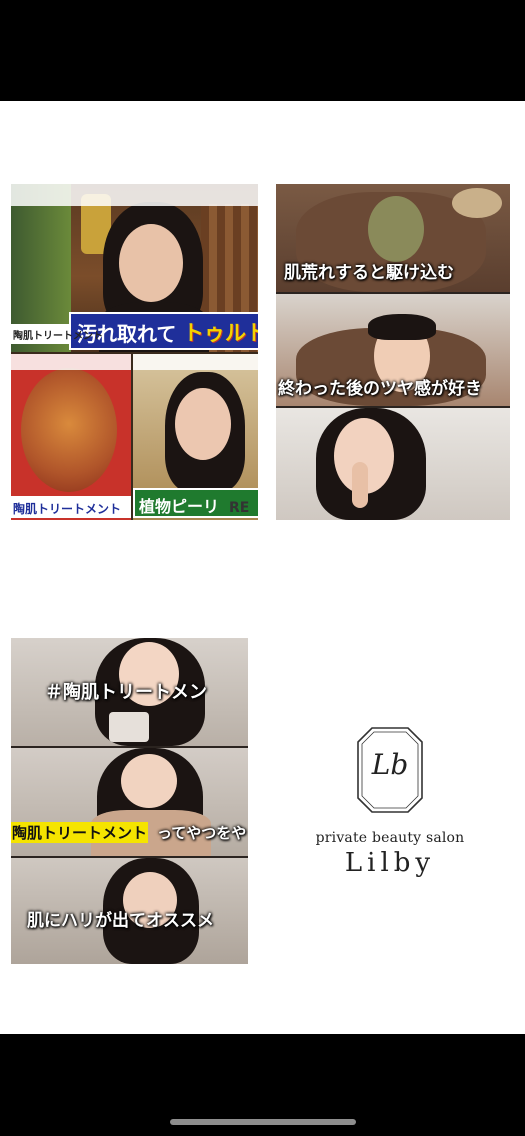 This screenshot has height=1136, width=525. I want to click on tv-label-left-top: 陶肌トリートメント, so click(57, 334).